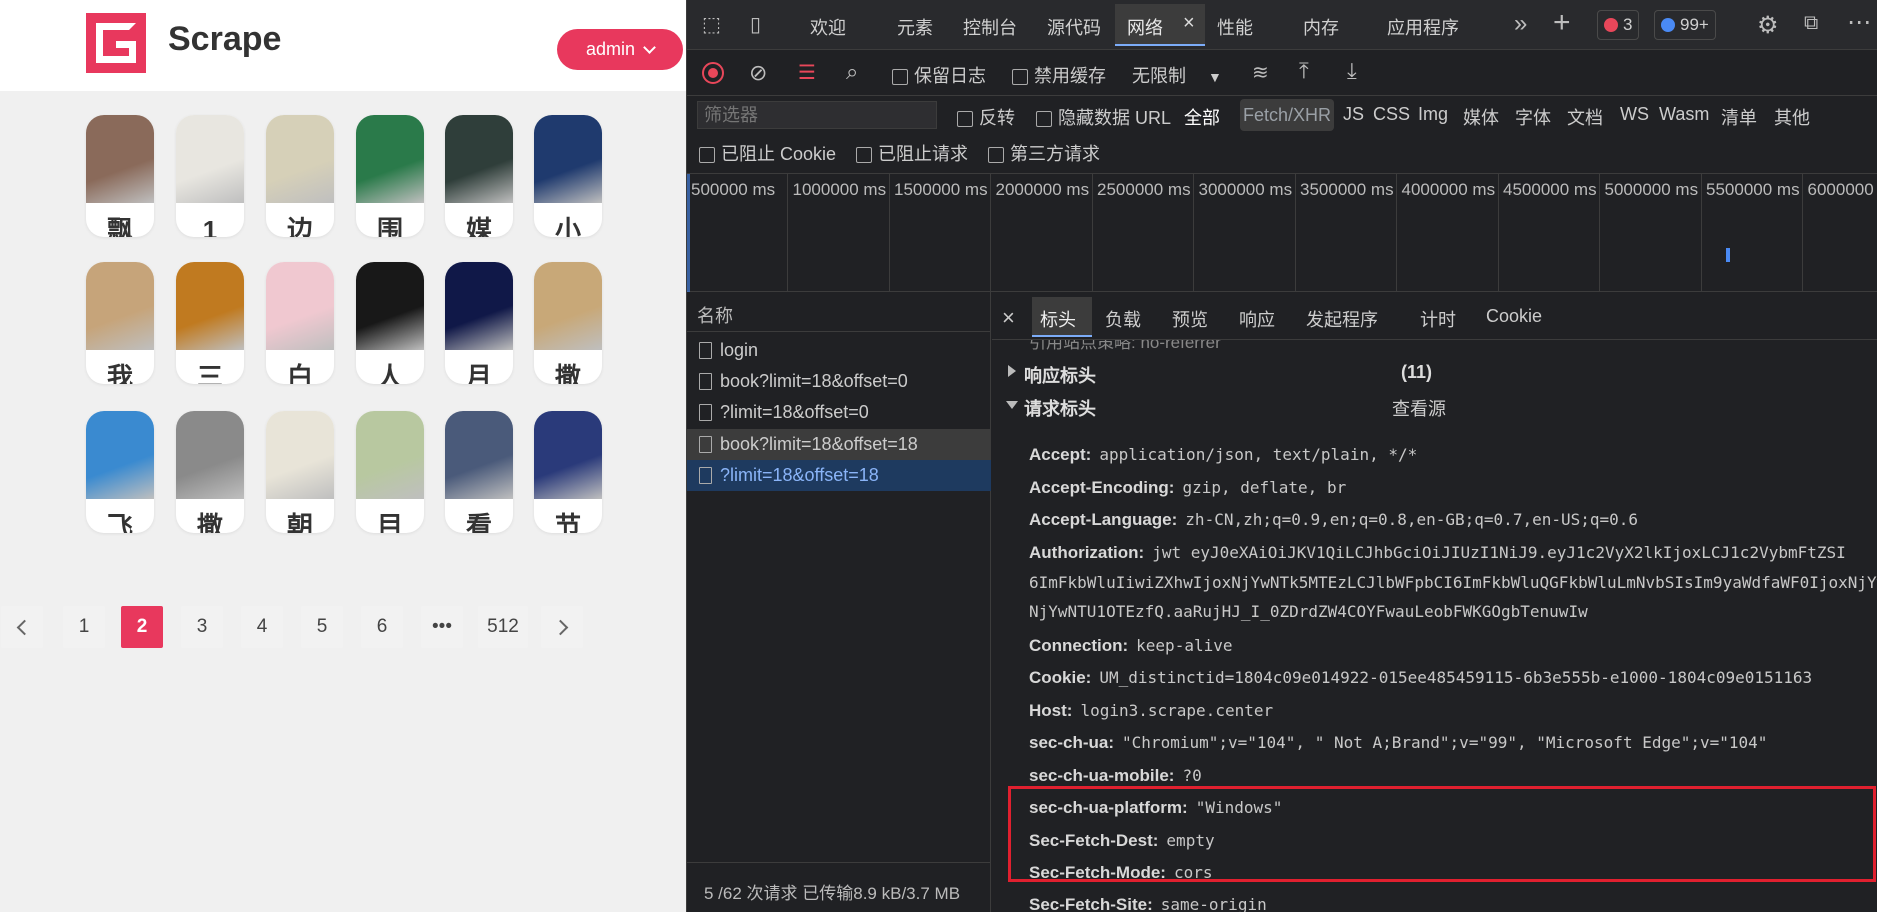 This screenshot has width=1877, height=912. Describe the element at coordinates (1260, 72) in the screenshot. I see `wifi-settings-icon: ≋` at that location.